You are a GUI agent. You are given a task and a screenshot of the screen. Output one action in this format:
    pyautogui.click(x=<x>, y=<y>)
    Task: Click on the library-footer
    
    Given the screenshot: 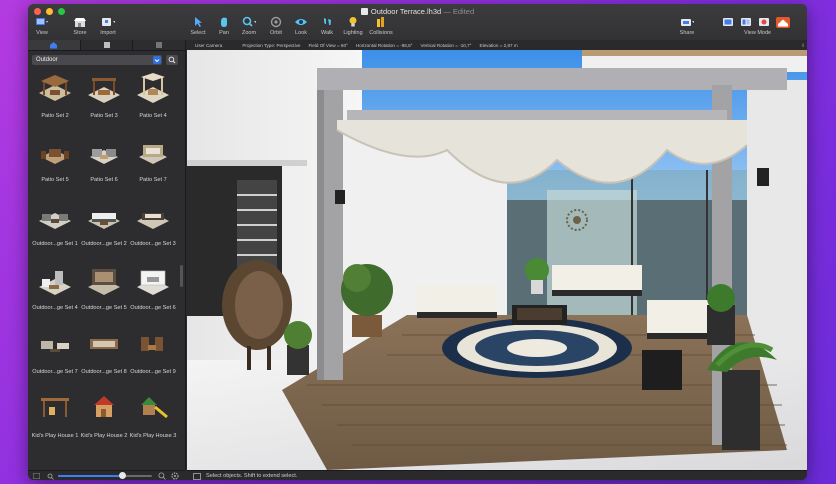 What is the action you would take?
    pyautogui.click(x=106, y=475)
    